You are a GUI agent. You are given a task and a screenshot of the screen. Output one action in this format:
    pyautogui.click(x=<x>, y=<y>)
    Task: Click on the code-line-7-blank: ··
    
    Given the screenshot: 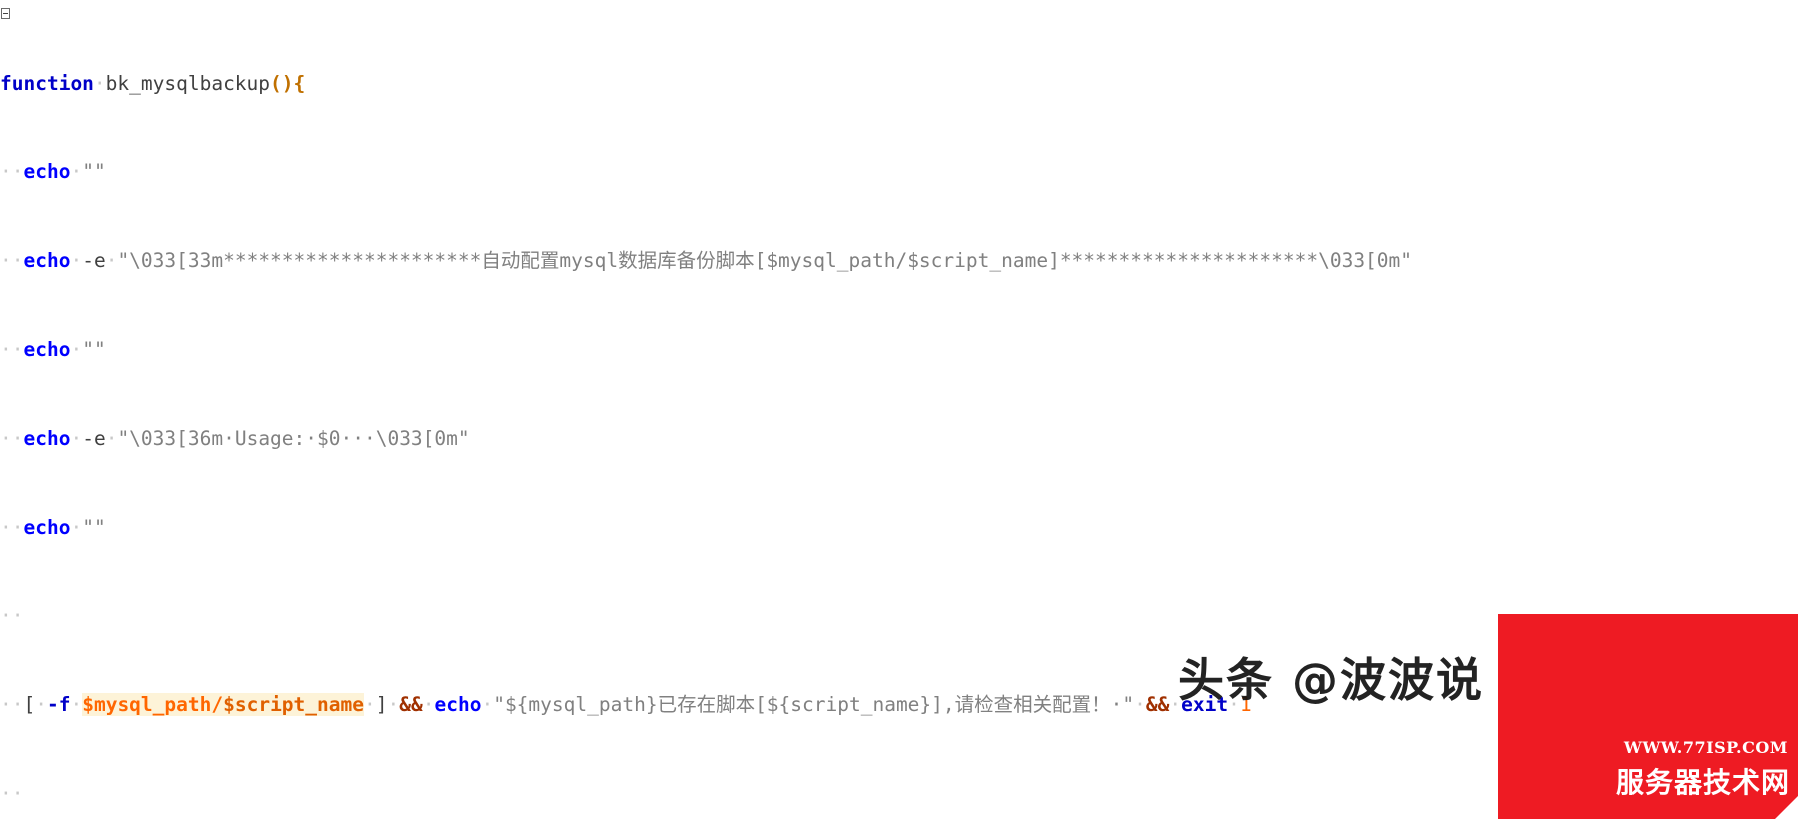 What is the action you would take?
    pyautogui.click(x=12, y=616)
    